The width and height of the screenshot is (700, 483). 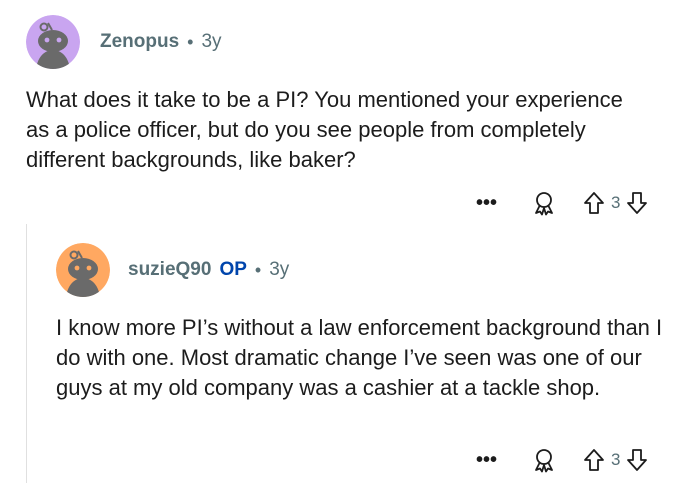 I want to click on comment-meta: suzieQ90 OP • 3y, so click(x=208, y=270).